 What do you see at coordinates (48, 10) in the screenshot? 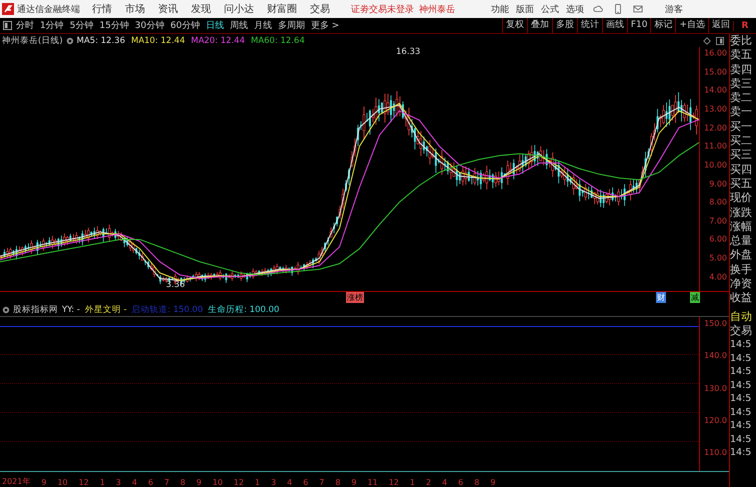
I see `app-title: 通达信金融终端` at bounding box center [48, 10].